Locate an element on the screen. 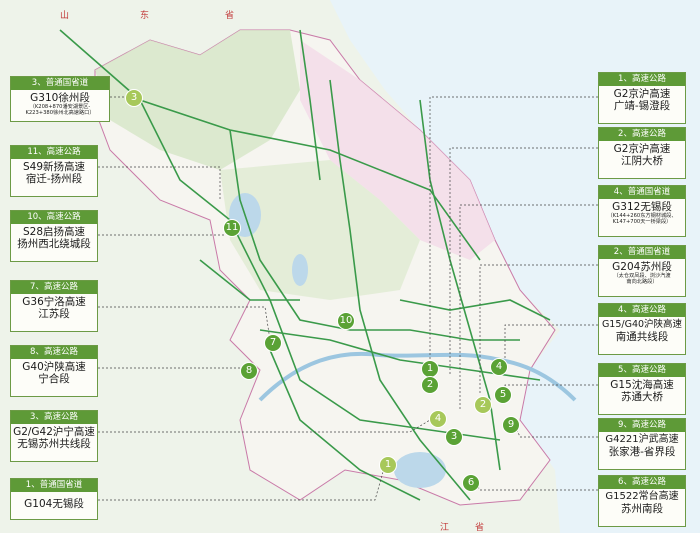 The image size is (700, 533). card-g1522: 6、高速公路 G1522常台高速 苏州南段 is located at coordinates (642, 501).